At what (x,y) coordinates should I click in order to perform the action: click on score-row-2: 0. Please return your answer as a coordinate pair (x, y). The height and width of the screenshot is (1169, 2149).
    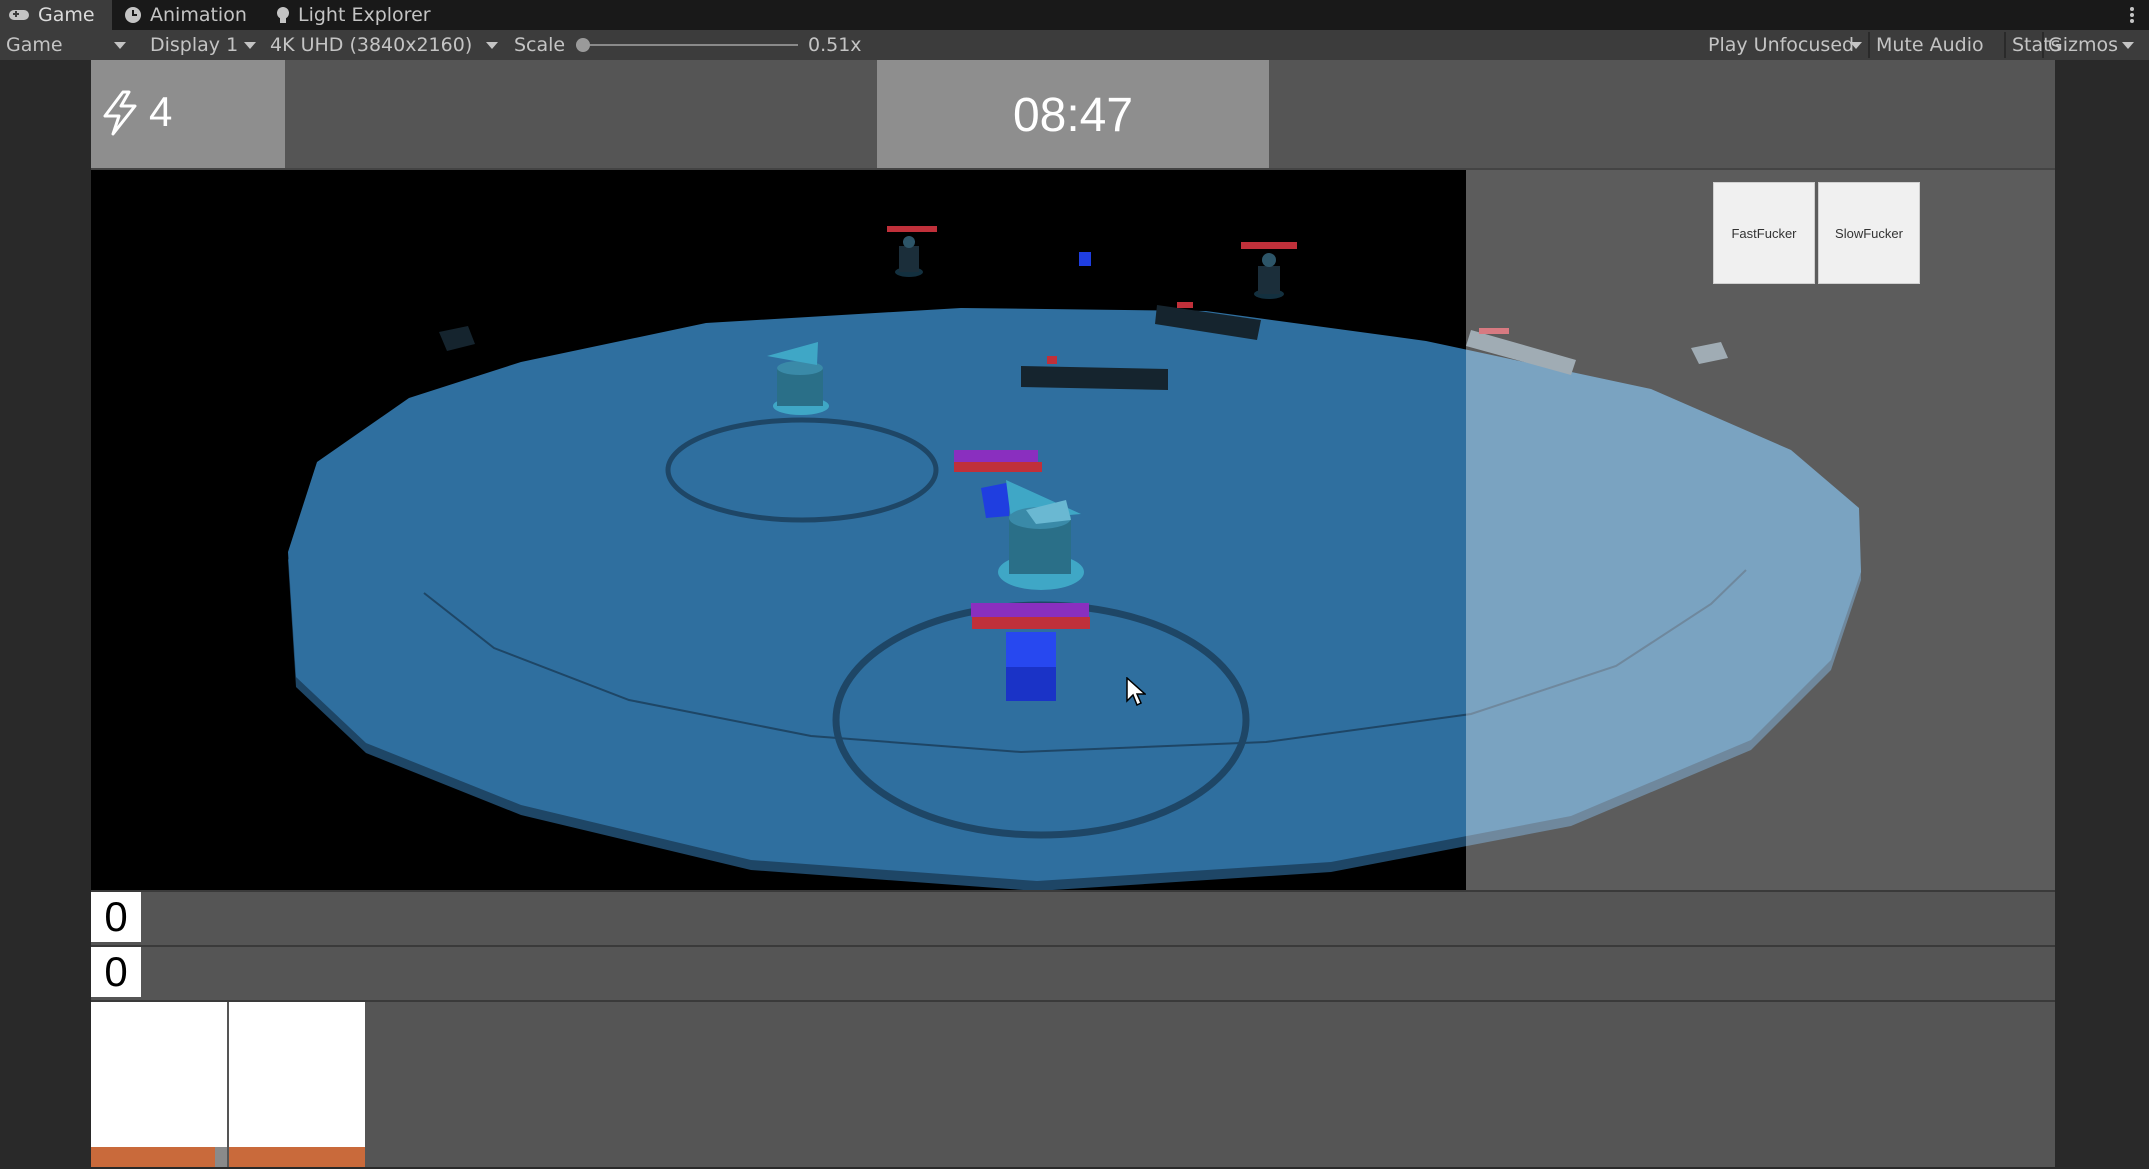
    Looking at the image, I should click on (1073, 971).